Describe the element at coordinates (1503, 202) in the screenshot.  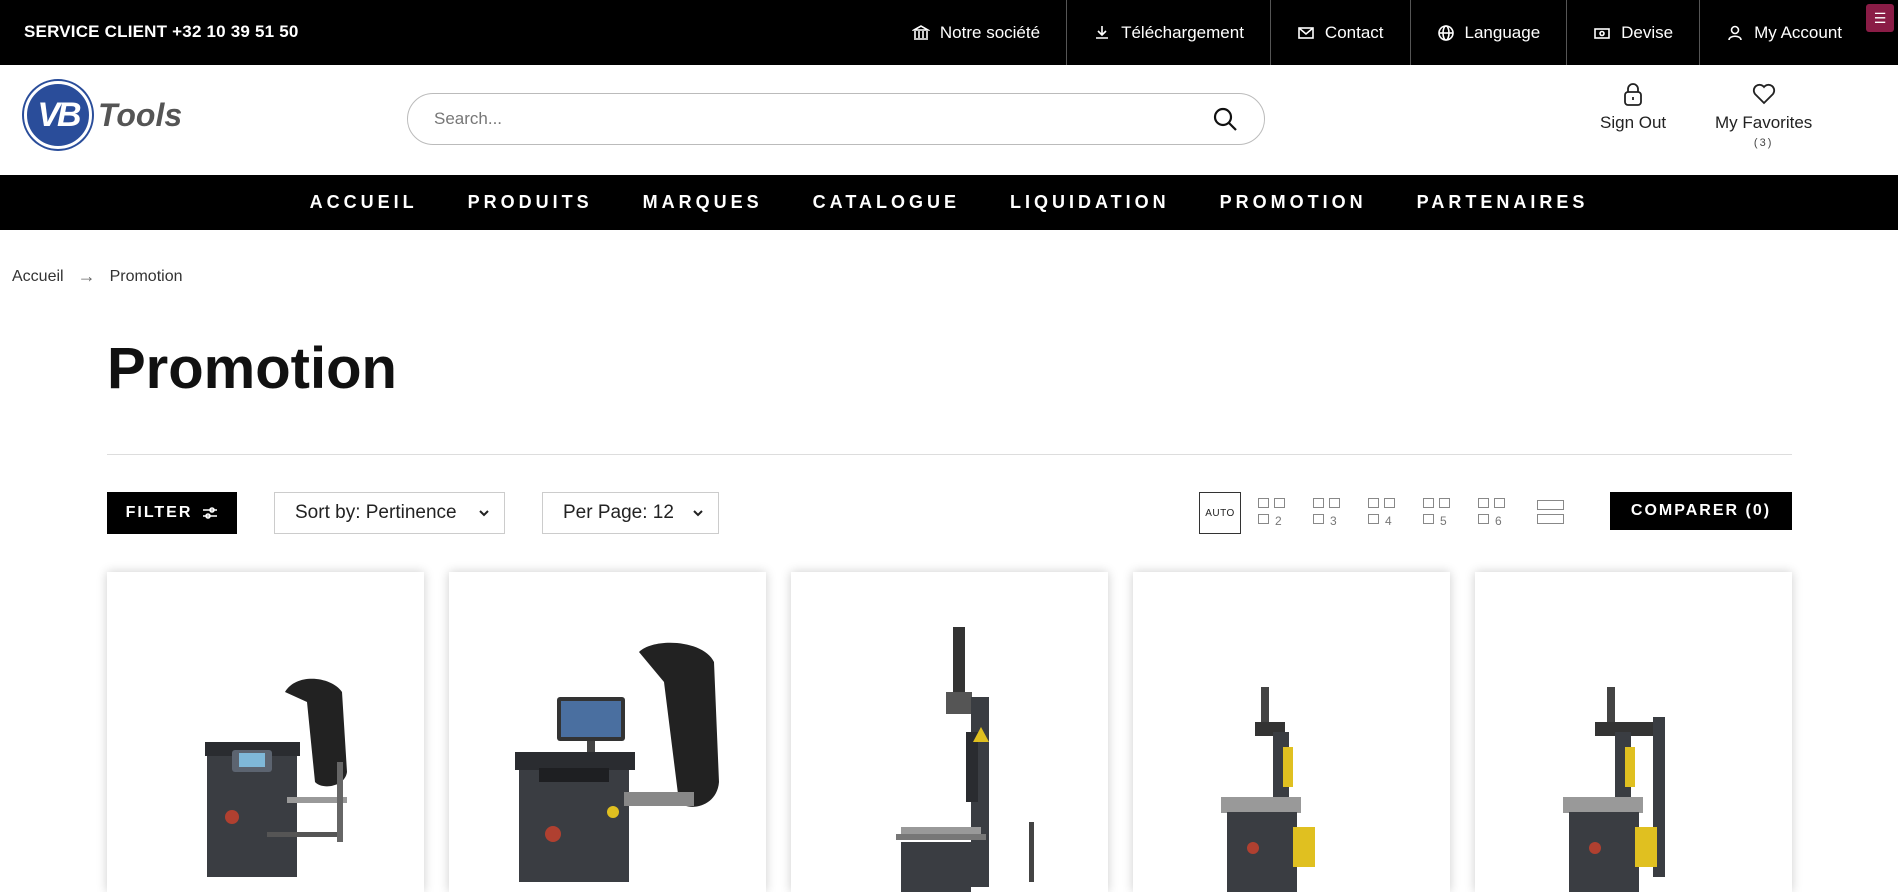
I see `nav-item-partenaires: PARTENAIRES` at that location.